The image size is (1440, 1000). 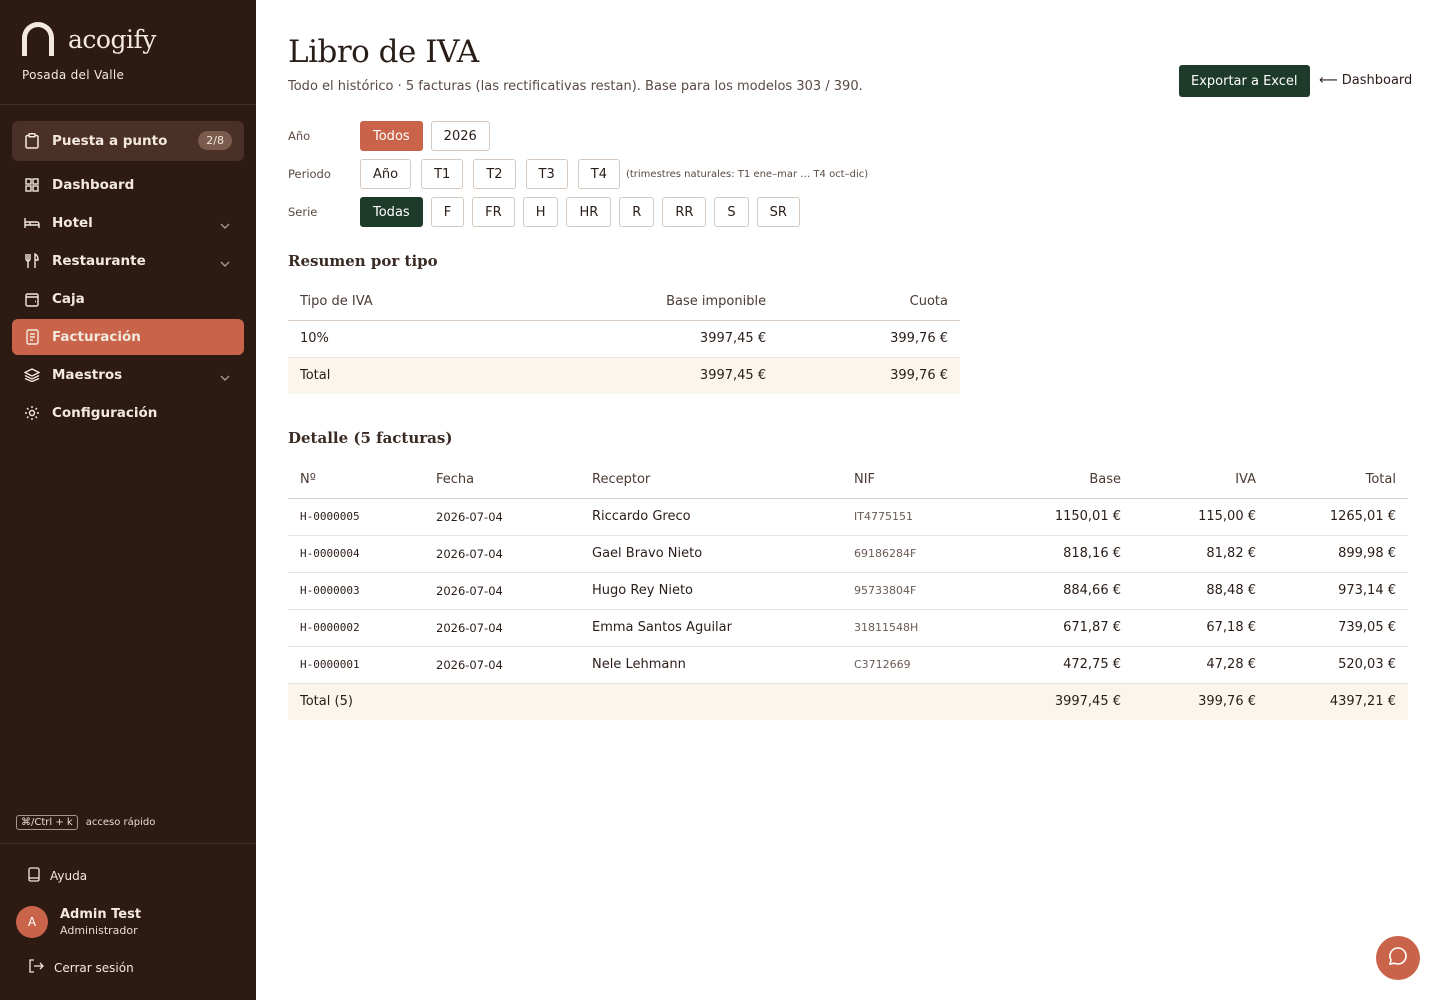 I want to click on column-header: Receptor, so click(x=711, y=480).